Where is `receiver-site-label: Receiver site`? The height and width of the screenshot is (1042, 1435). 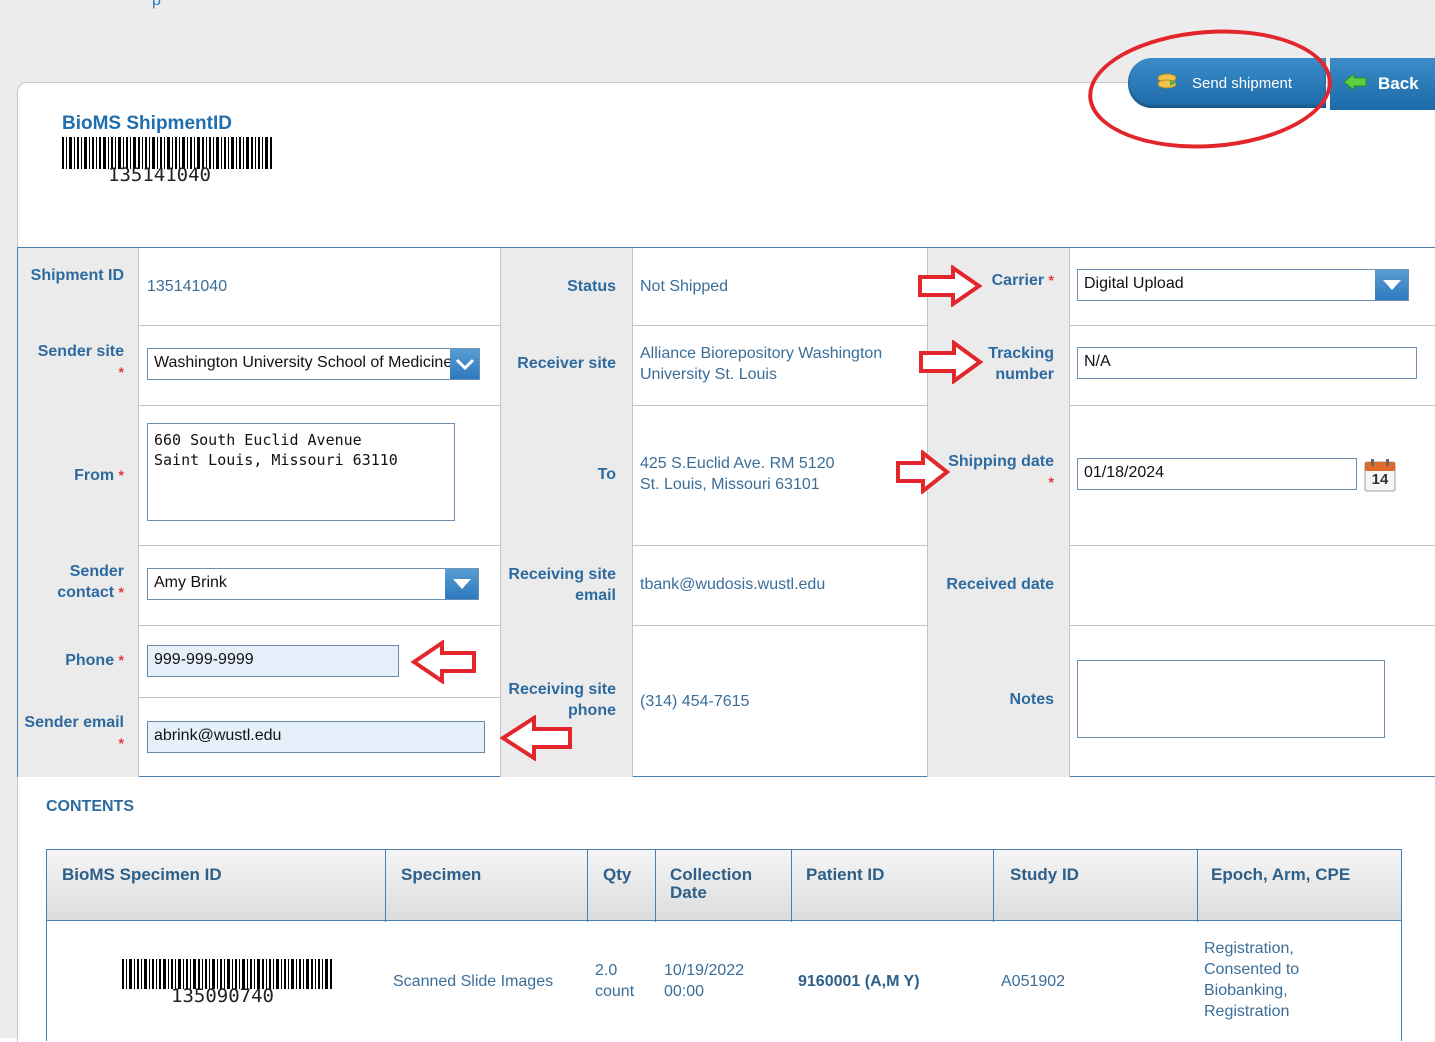 receiver-site-label: Receiver site is located at coordinates (566, 363).